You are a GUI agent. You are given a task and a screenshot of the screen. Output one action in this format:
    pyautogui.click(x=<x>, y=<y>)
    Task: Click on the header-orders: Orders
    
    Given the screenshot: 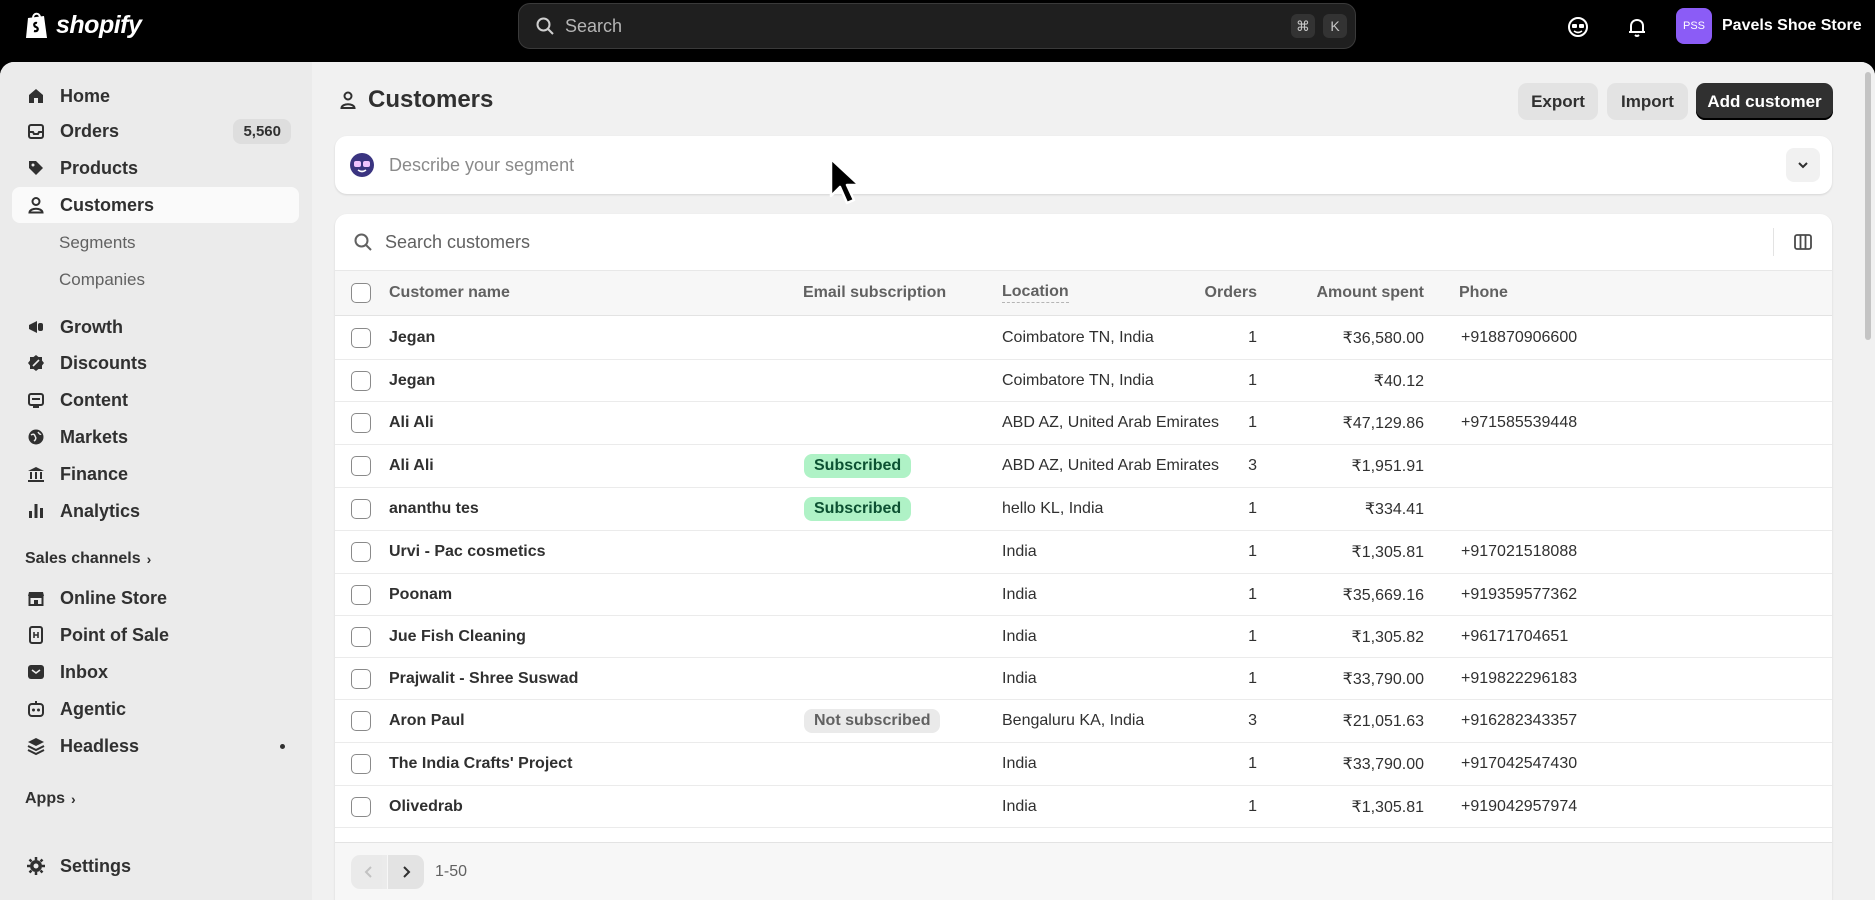 What is the action you would take?
    pyautogui.click(x=1206, y=293)
    